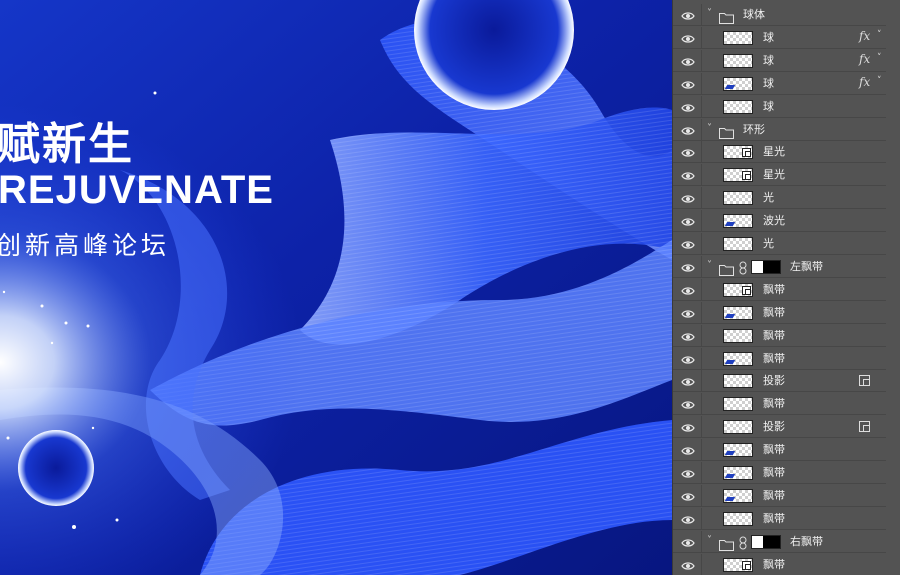 This screenshot has height=575, width=900. What do you see at coordinates (779, 15) in the screenshot?
I see `layer-group-row: ˅ 球体` at bounding box center [779, 15].